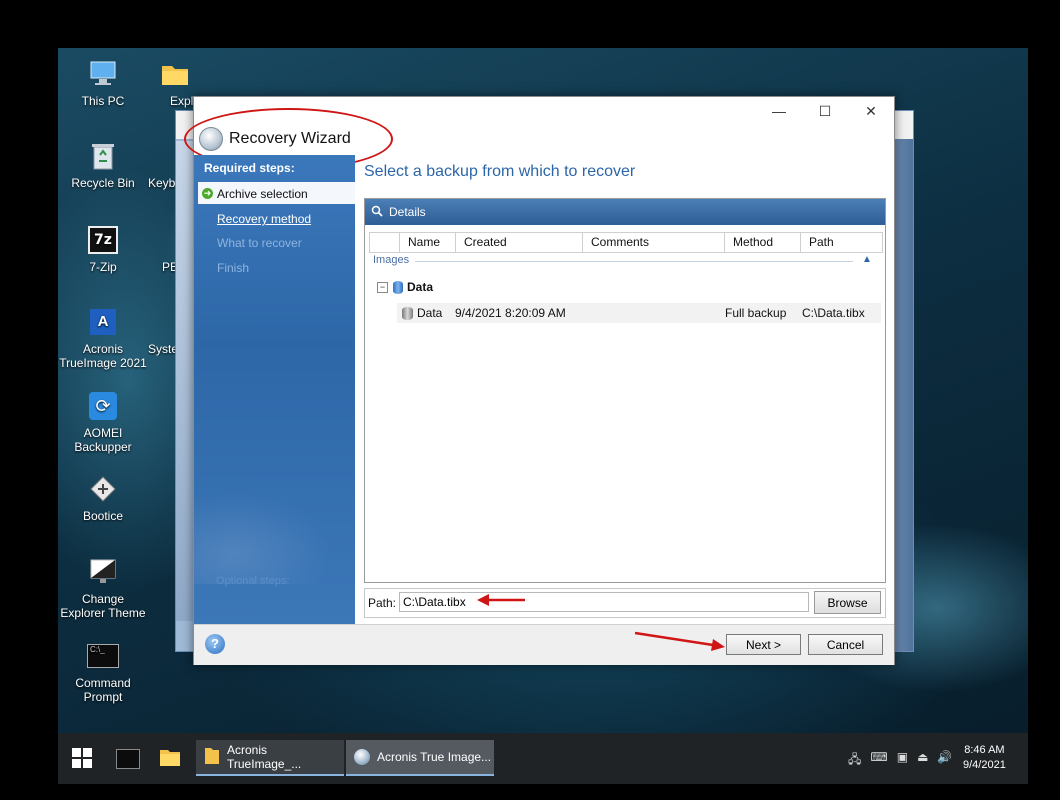 The image size is (1060, 800). What do you see at coordinates (654, 242) in the screenshot?
I see `column-comments: Comments` at bounding box center [654, 242].